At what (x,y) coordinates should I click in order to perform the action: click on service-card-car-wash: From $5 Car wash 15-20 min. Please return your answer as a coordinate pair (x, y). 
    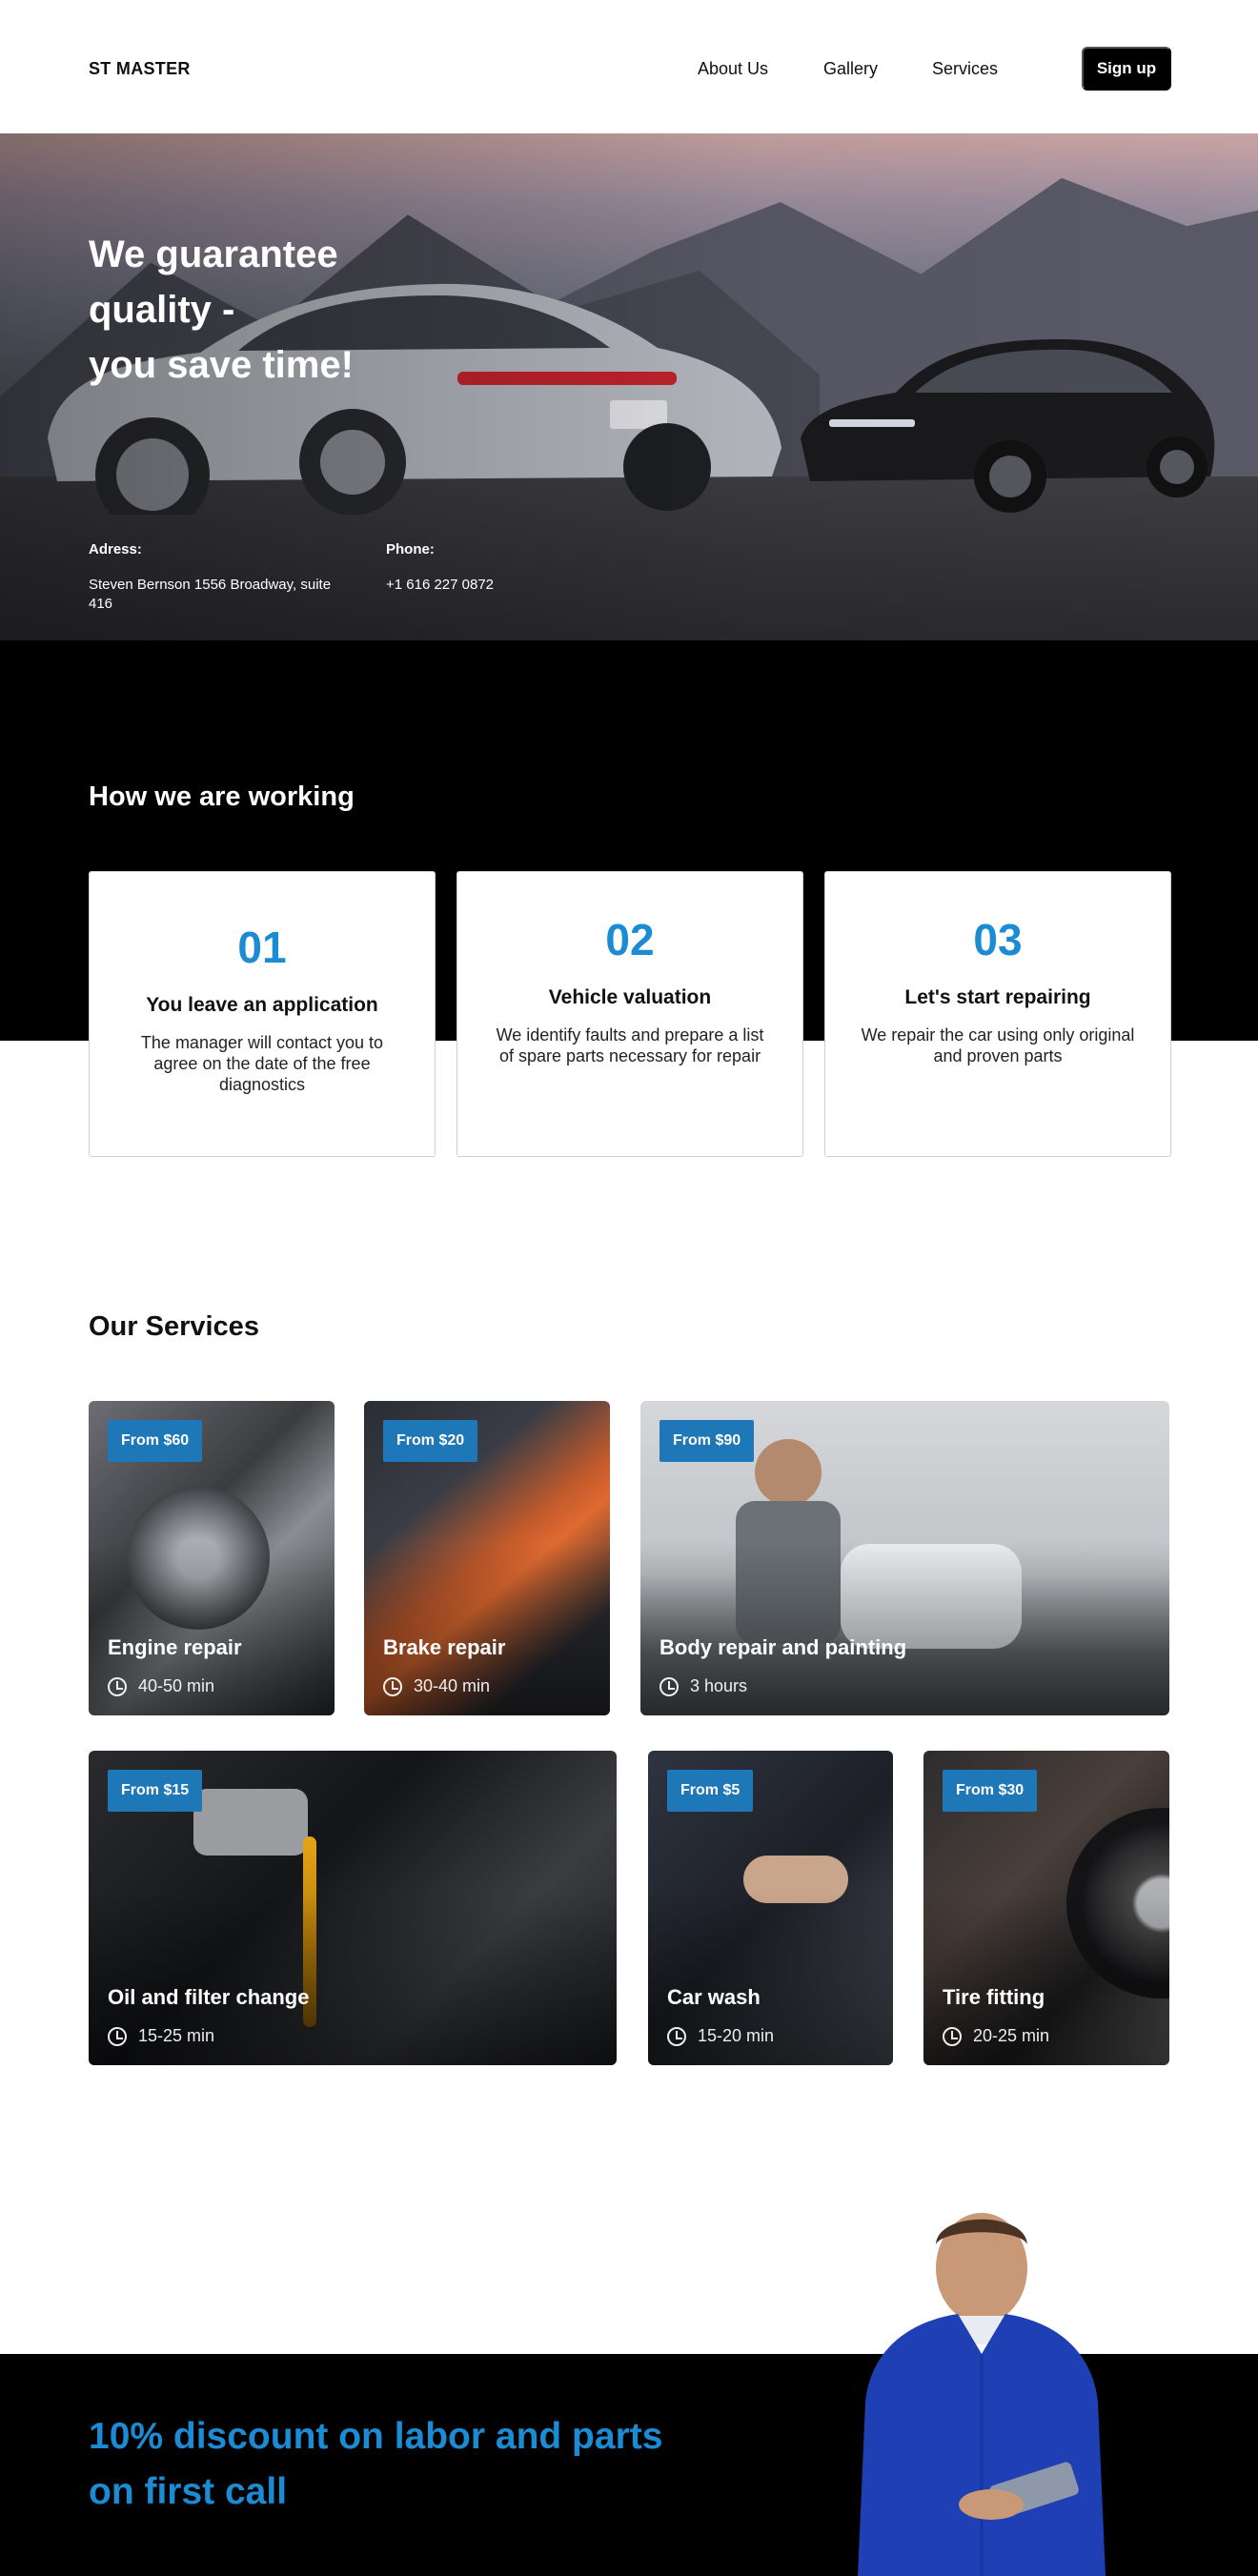
    Looking at the image, I should click on (770, 1908).